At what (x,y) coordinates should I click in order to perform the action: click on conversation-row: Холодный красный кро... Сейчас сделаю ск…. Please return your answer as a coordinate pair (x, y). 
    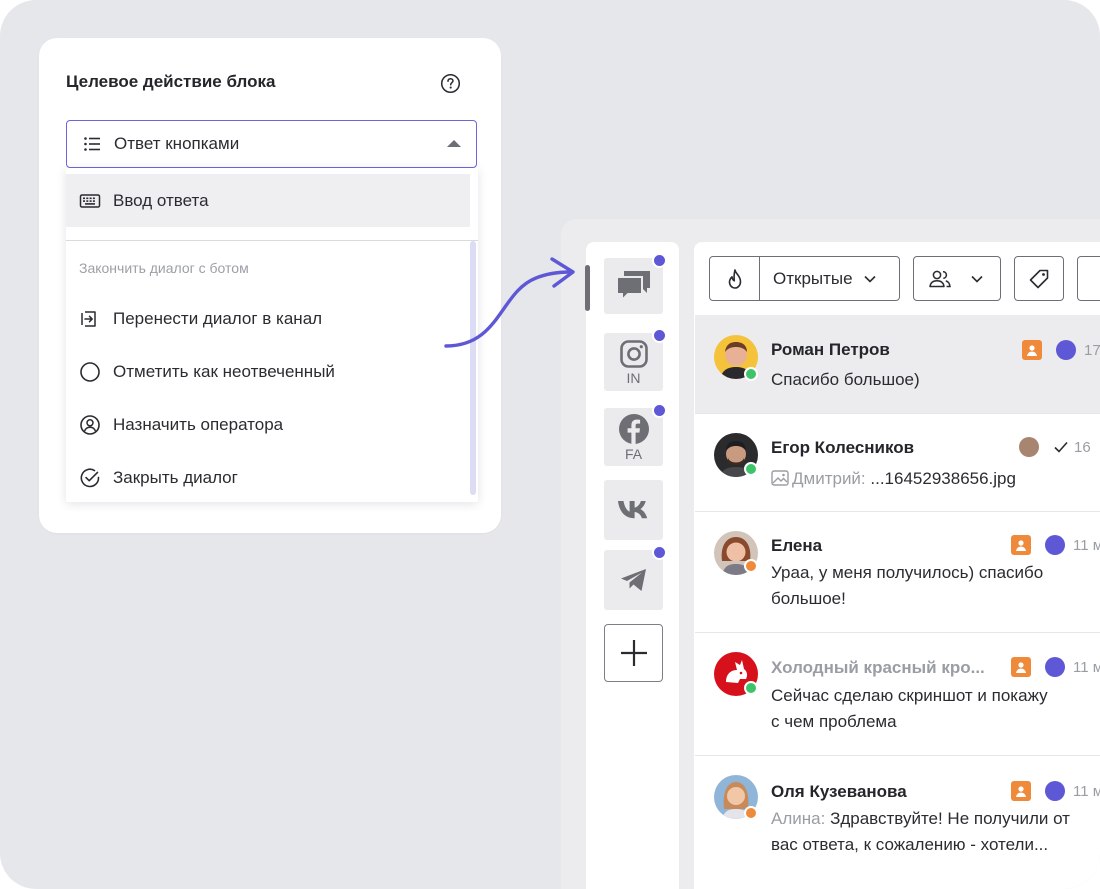
    Looking at the image, I should click on (897, 694).